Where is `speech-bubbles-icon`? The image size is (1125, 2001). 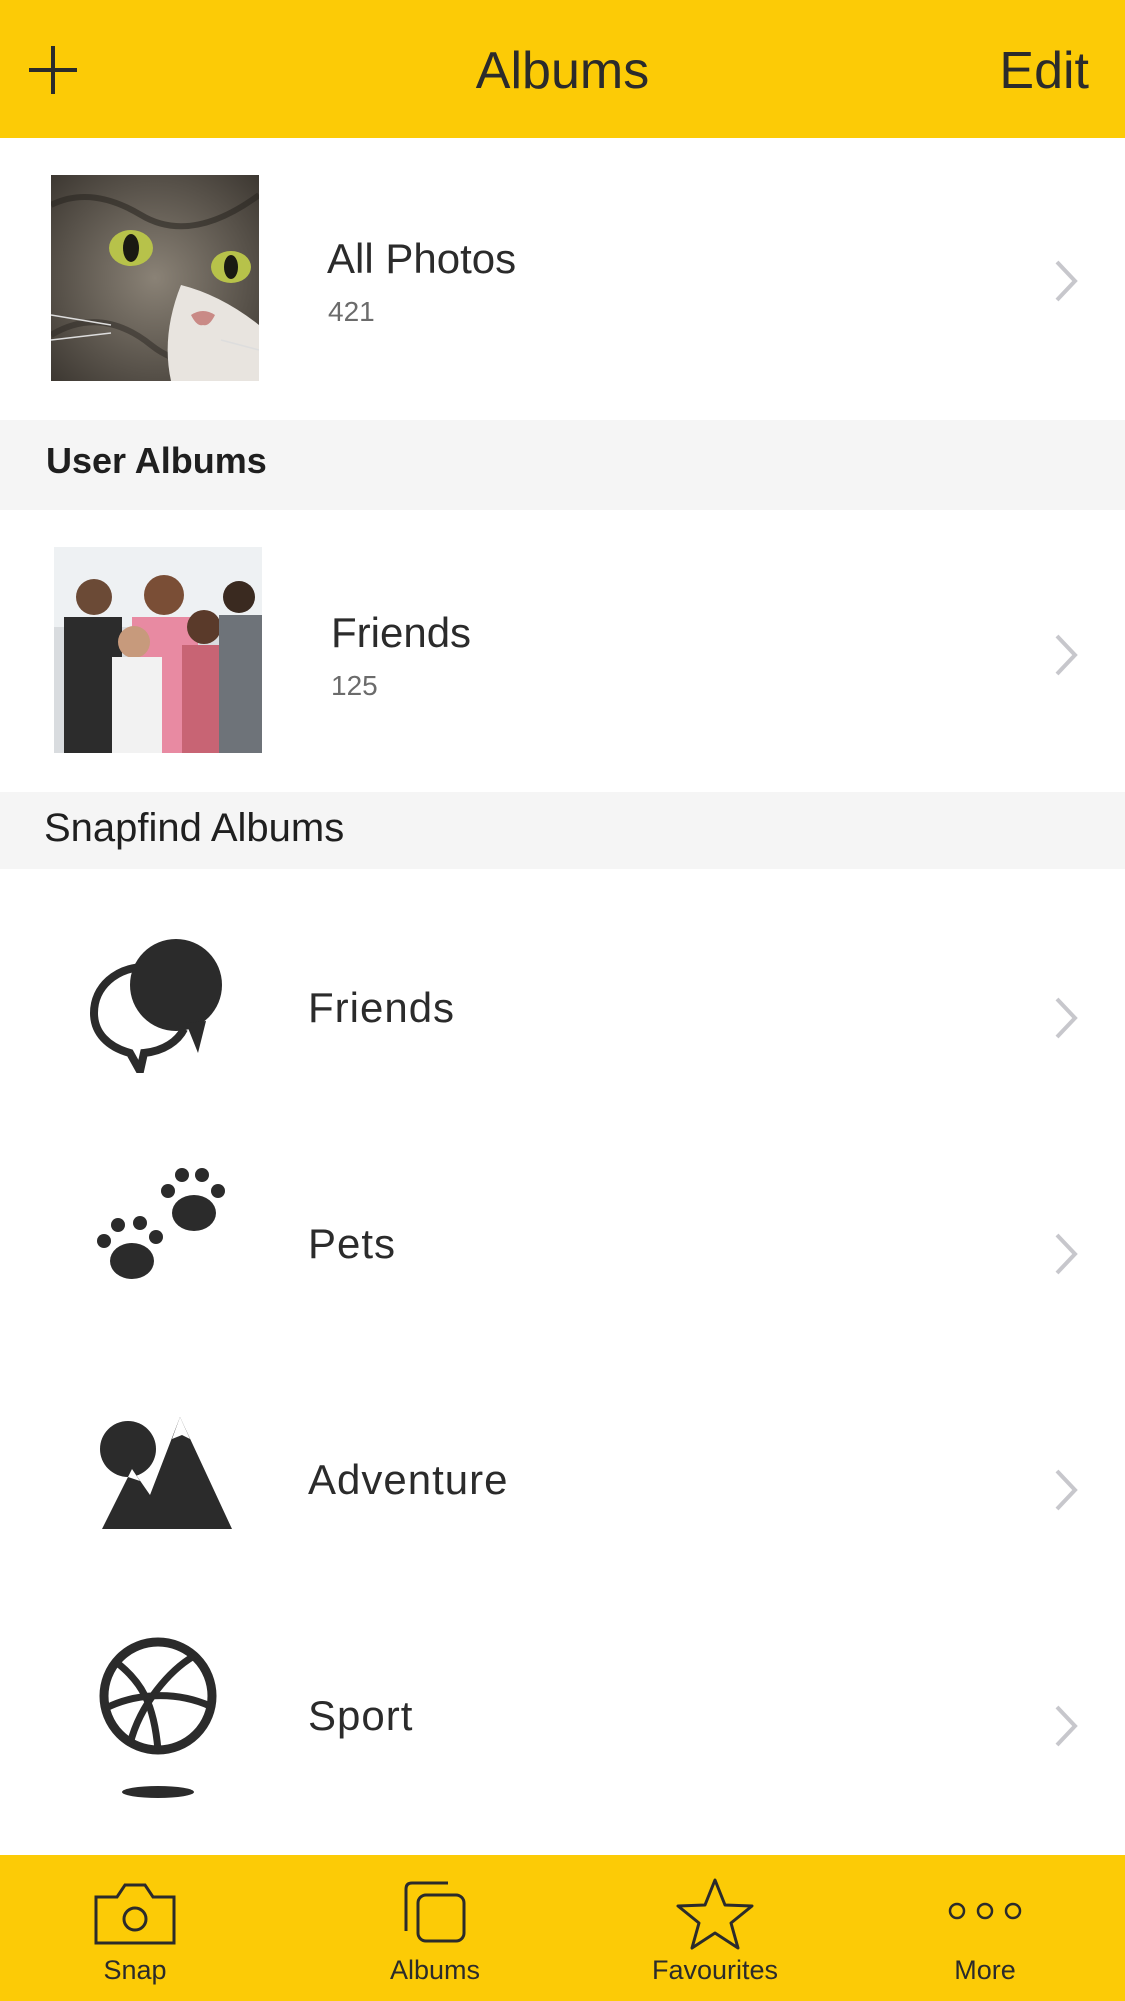
speech-bubbles-icon is located at coordinates (155, 1006).